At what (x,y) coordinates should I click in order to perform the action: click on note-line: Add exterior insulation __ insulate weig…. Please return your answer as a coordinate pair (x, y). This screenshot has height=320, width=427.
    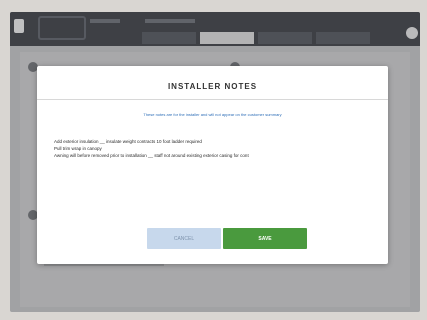
    Looking at the image, I should click on (128, 141).